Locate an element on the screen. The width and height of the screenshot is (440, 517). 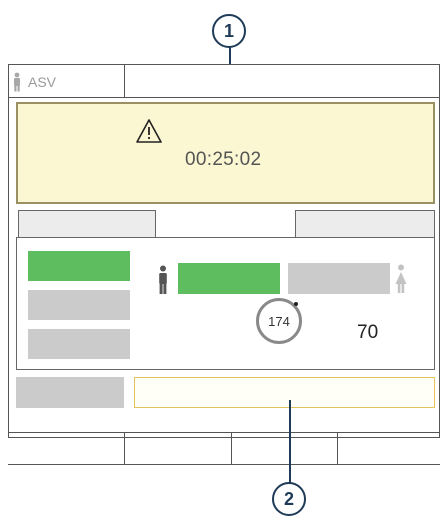
callout-2-number: 2 is located at coordinates (288, 498).